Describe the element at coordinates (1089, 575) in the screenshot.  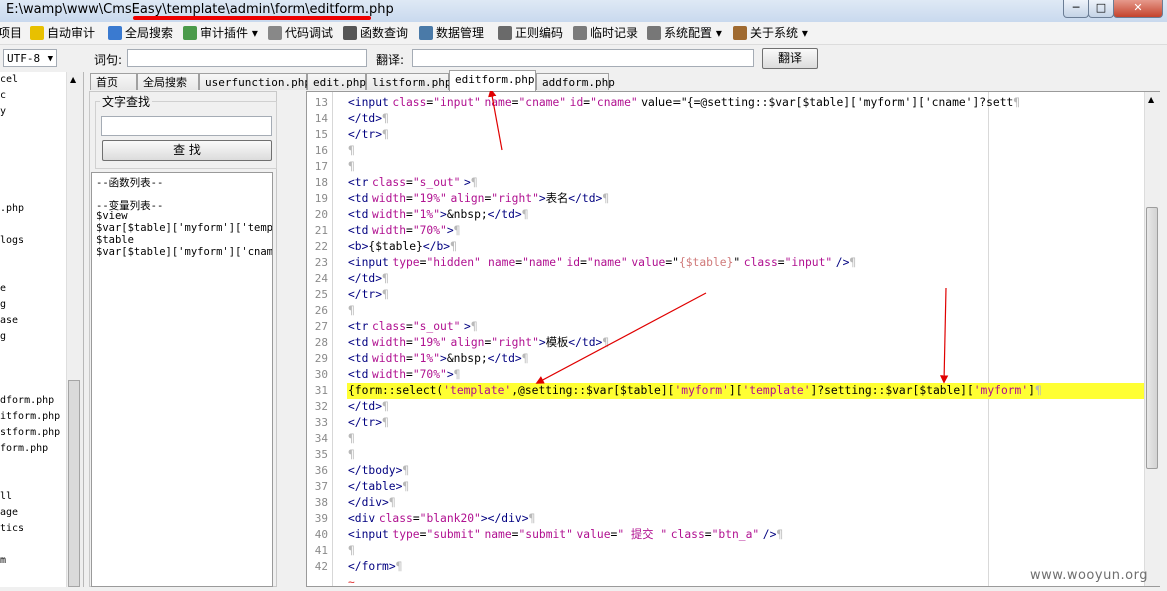
I see `watermark: www.wooyun.org` at that location.